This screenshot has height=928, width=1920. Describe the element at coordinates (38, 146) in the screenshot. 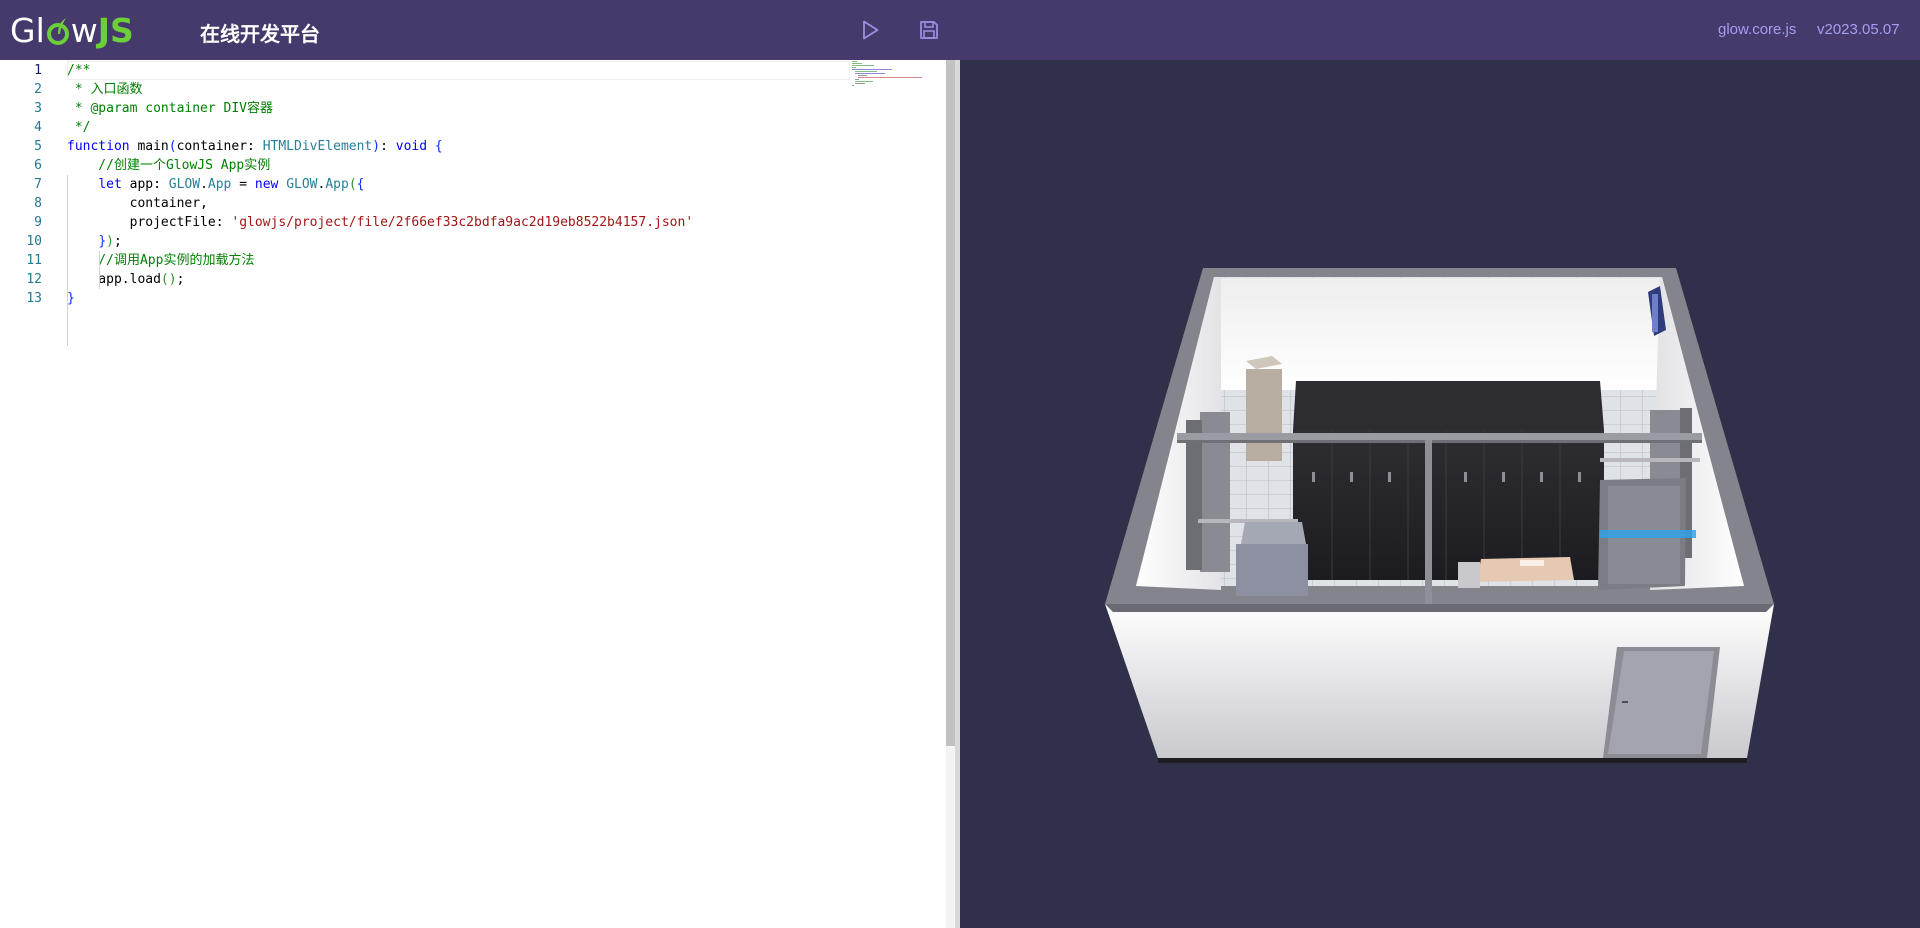

I see `line-number: 5` at that location.